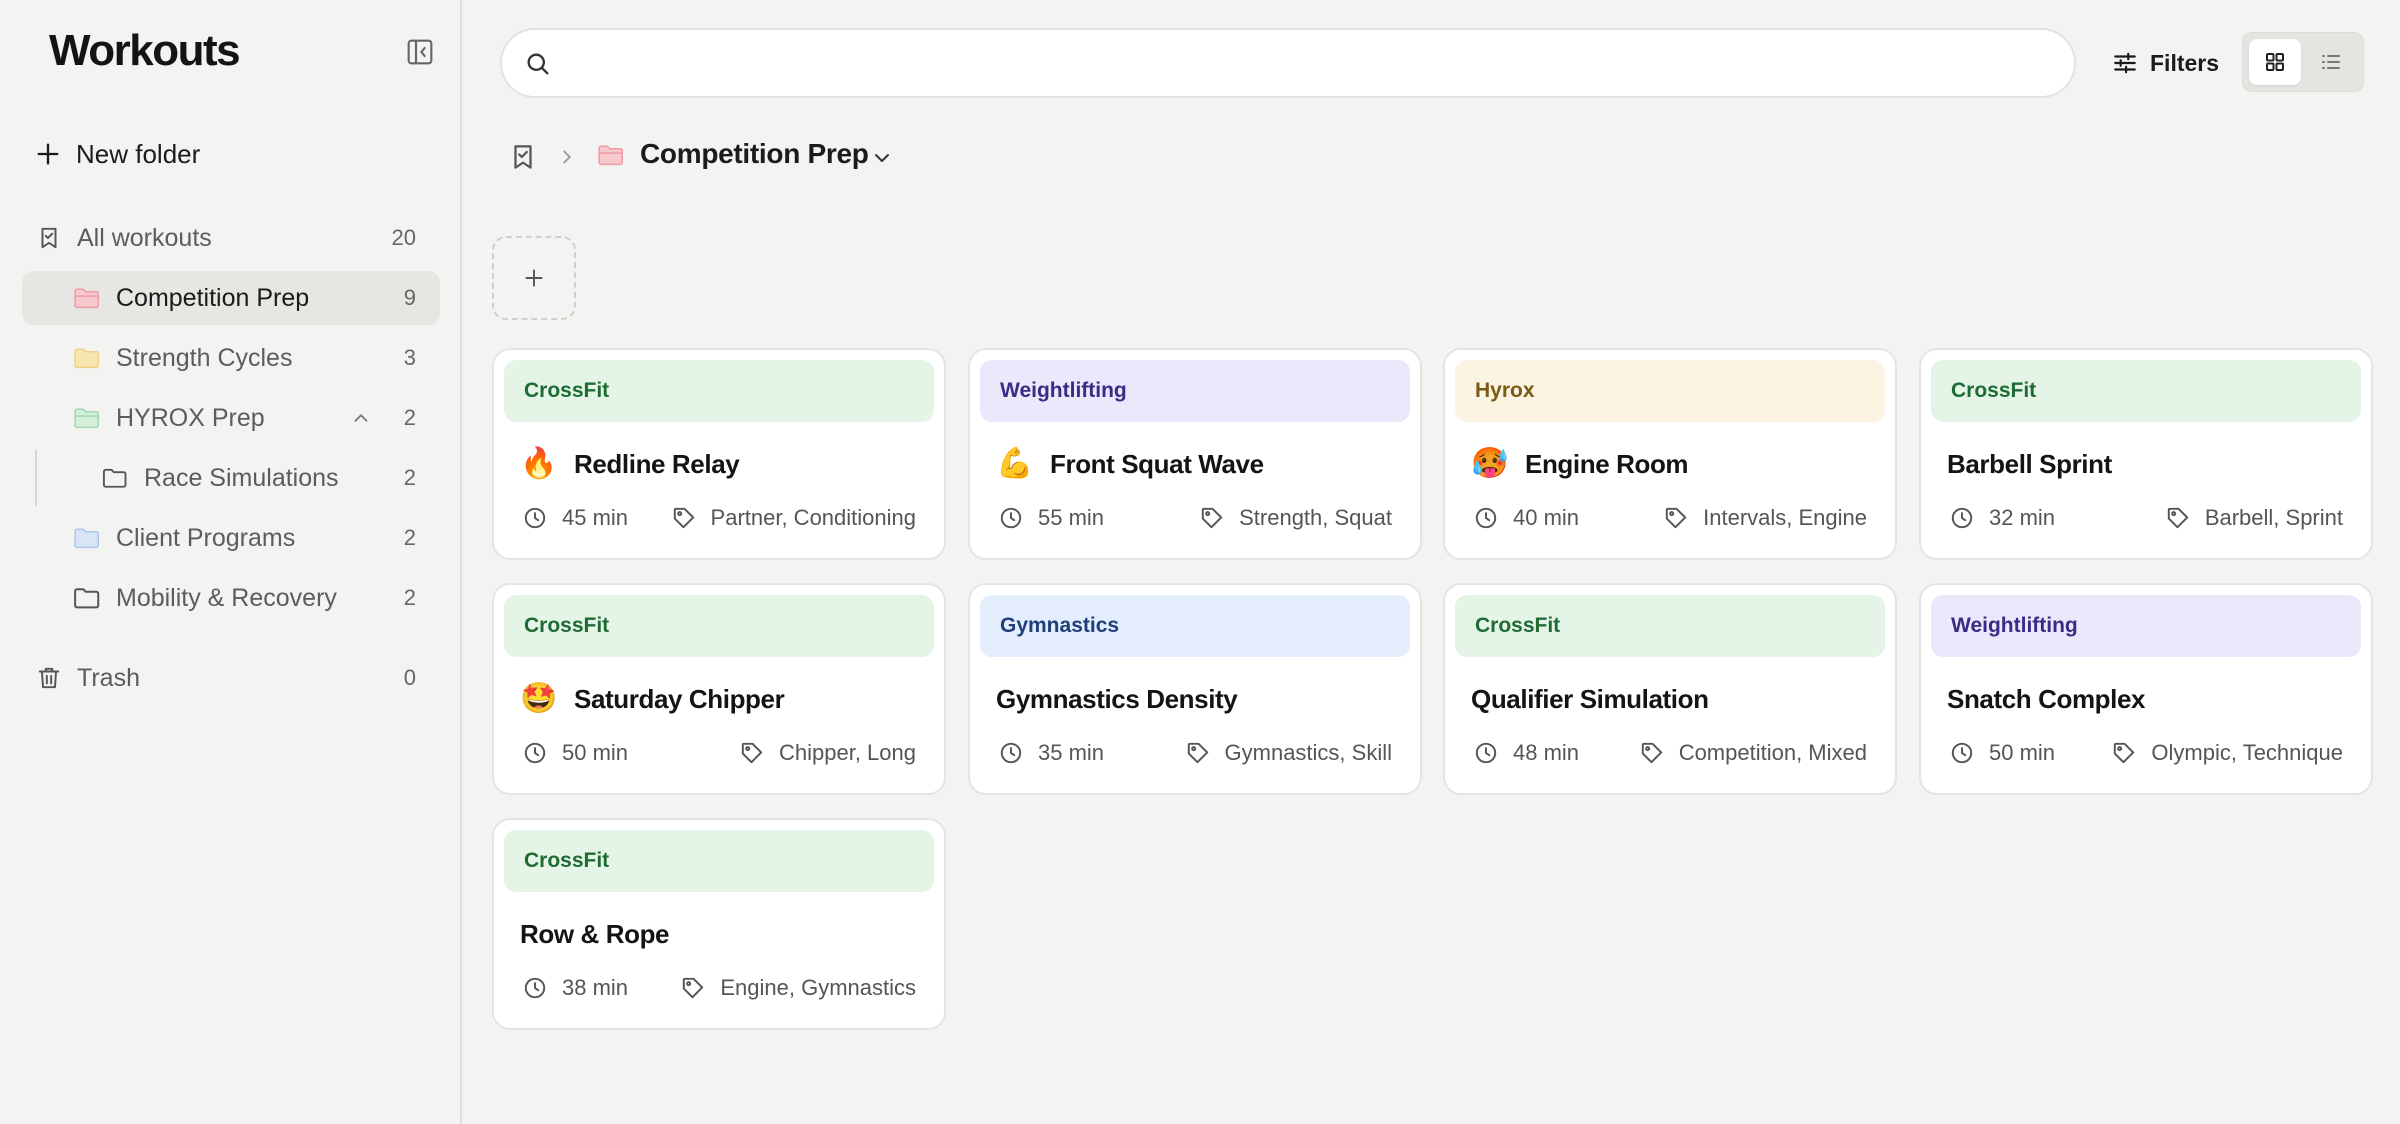 Image resolution: width=2400 pixels, height=1124 pixels. Describe the element at coordinates (361, 418) in the screenshot. I see `chevron-up-icon` at that location.